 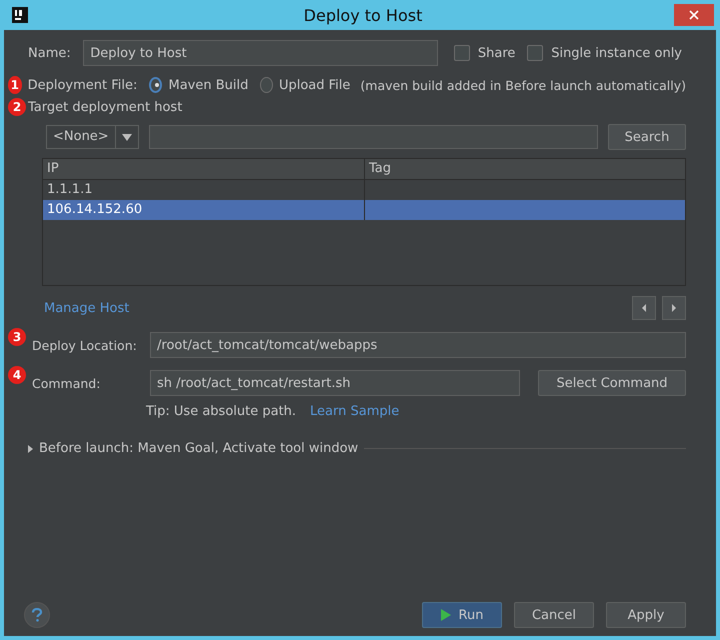 What do you see at coordinates (221, 411) in the screenshot?
I see `tip-text: Tip: Use absolute path.` at bounding box center [221, 411].